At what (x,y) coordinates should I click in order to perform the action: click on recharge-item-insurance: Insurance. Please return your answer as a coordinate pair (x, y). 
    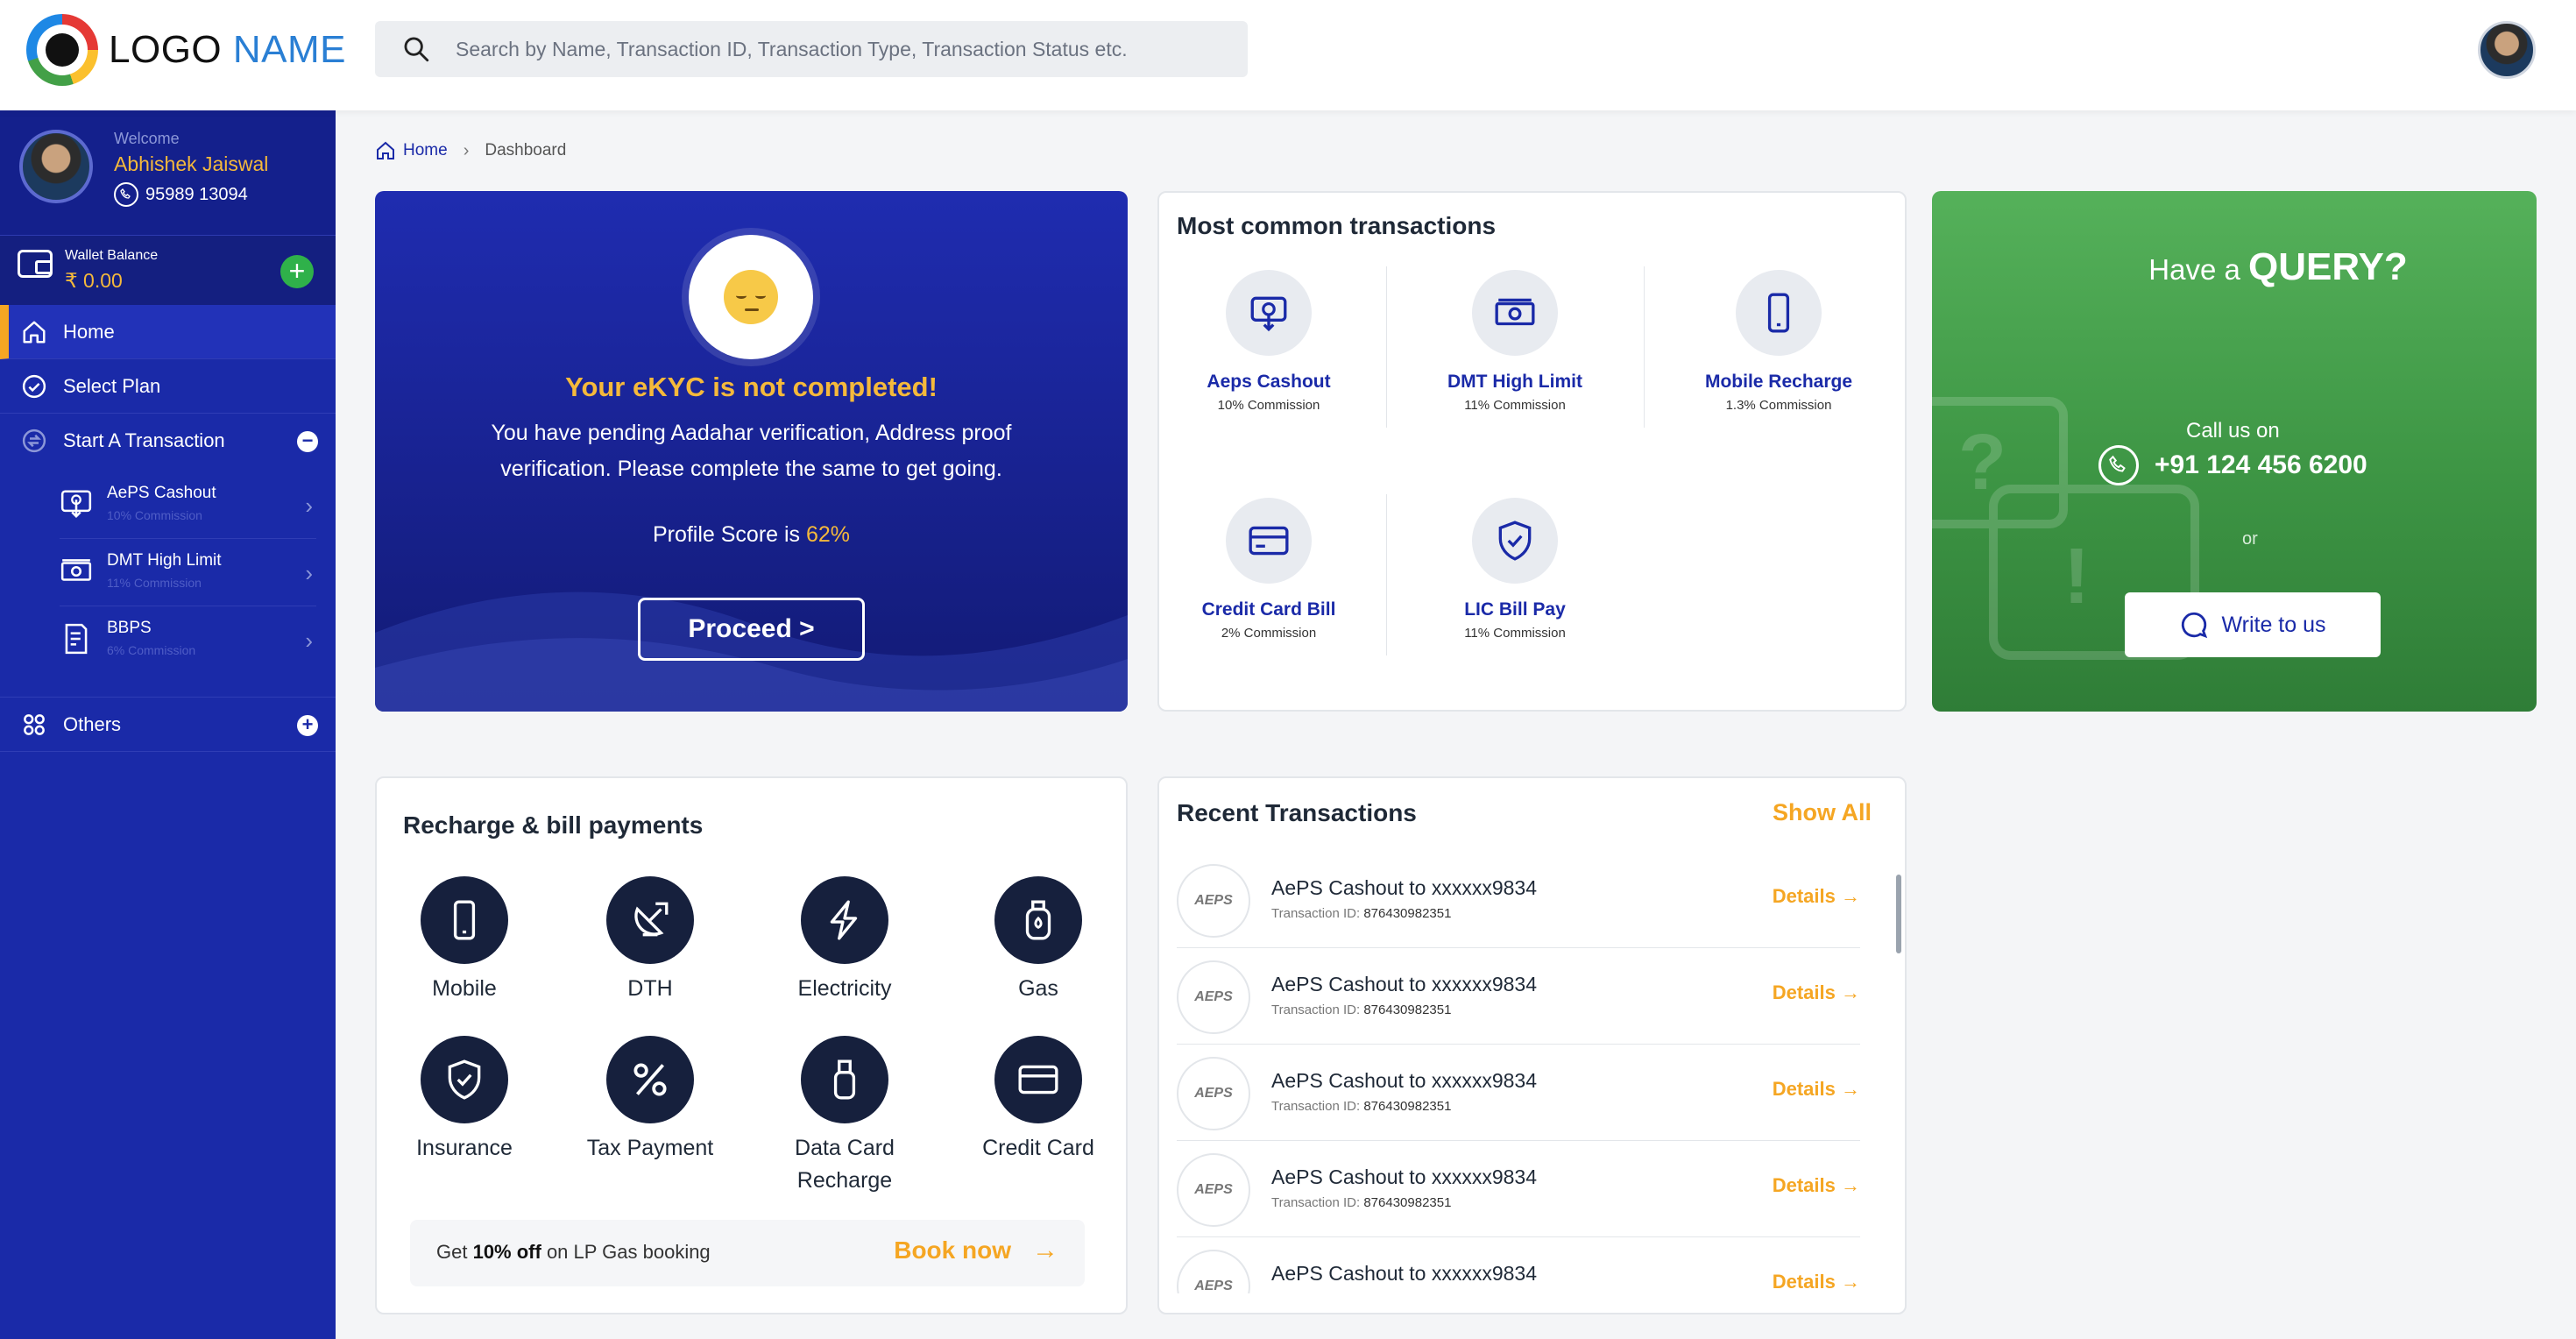
    Looking at the image, I should click on (464, 1100).